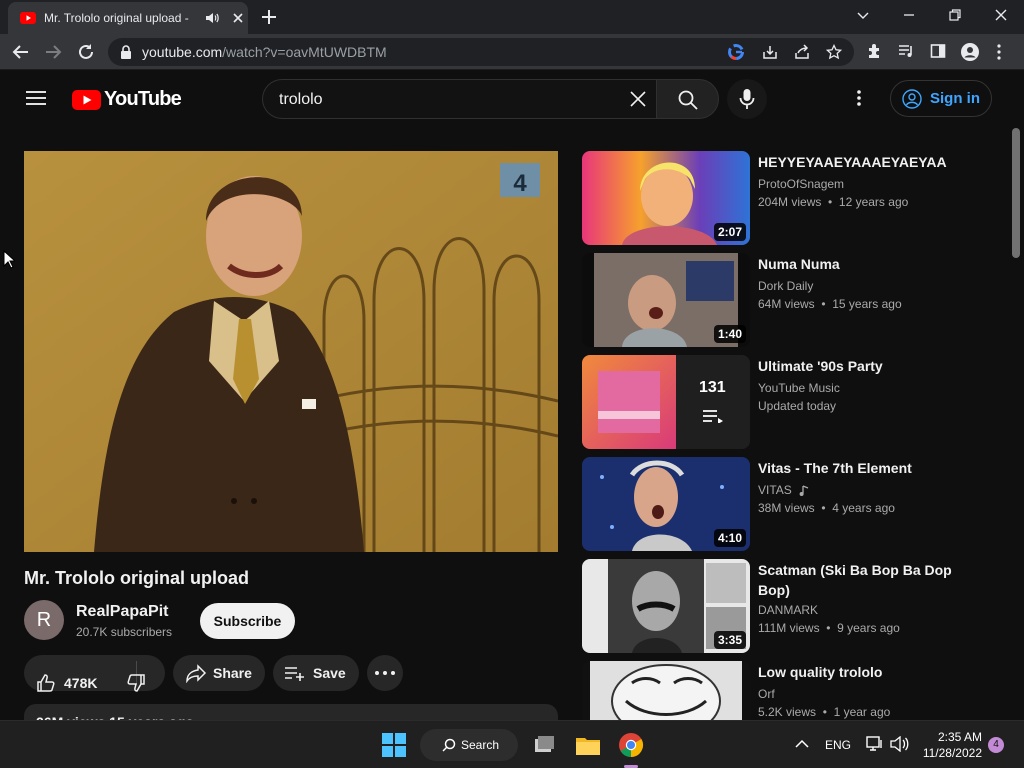  Describe the element at coordinates (44, 620) in the screenshot. I see `channel-avatar: R` at that location.